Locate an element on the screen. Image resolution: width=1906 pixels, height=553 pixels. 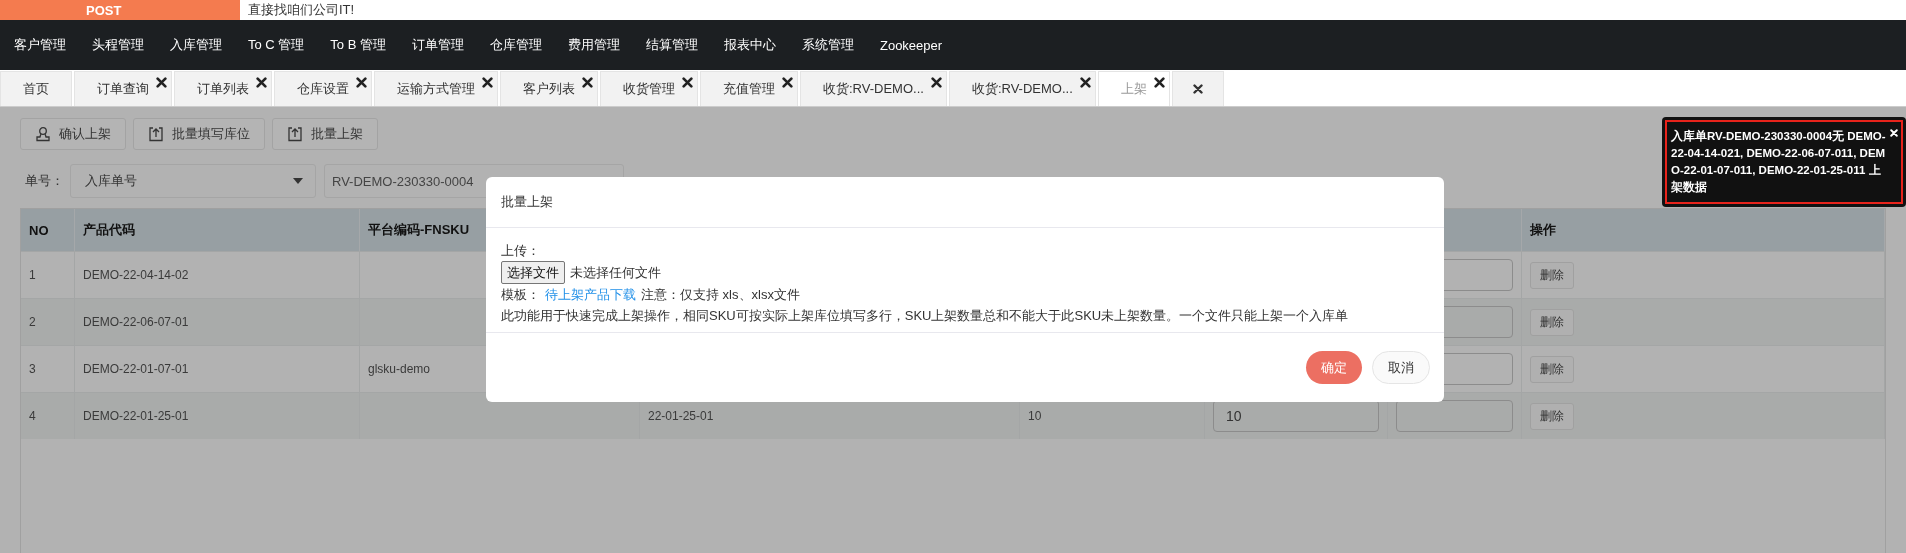
person-icon is located at coordinates (43, 134).